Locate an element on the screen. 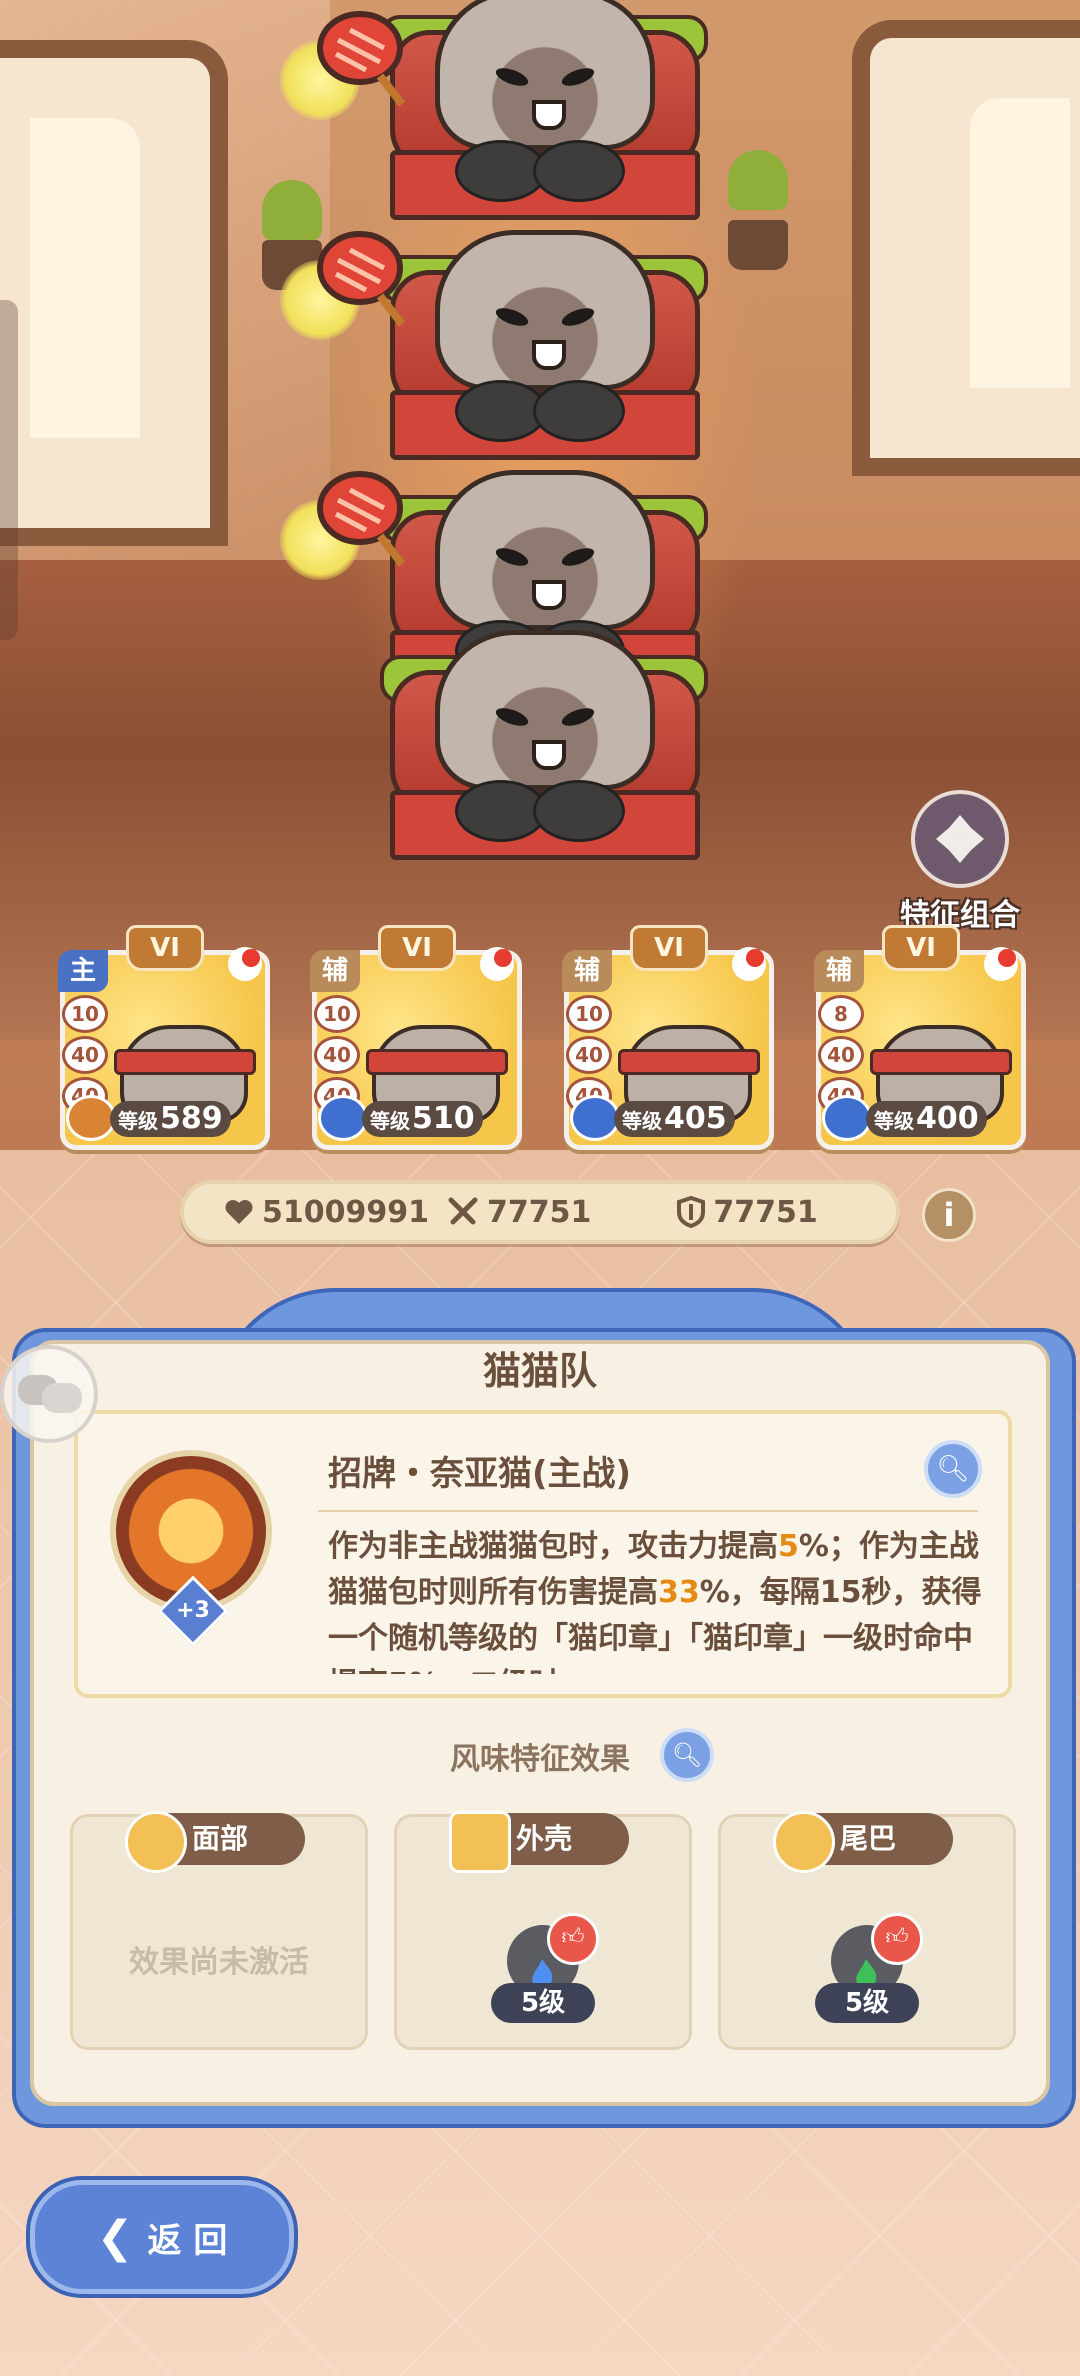 This screenshot has height=2376, width=1080. defense-value: 77751 is located at coordinates (765, 1212).